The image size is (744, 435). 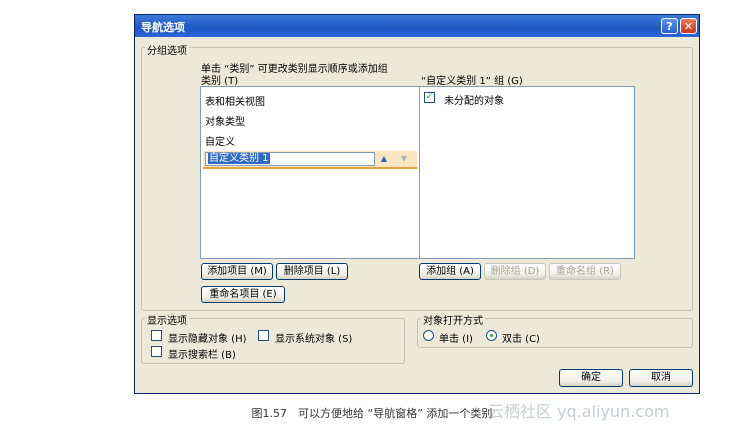 I want to click on delete-item-button: 删除项目 (L), so click(x=312, y=271).